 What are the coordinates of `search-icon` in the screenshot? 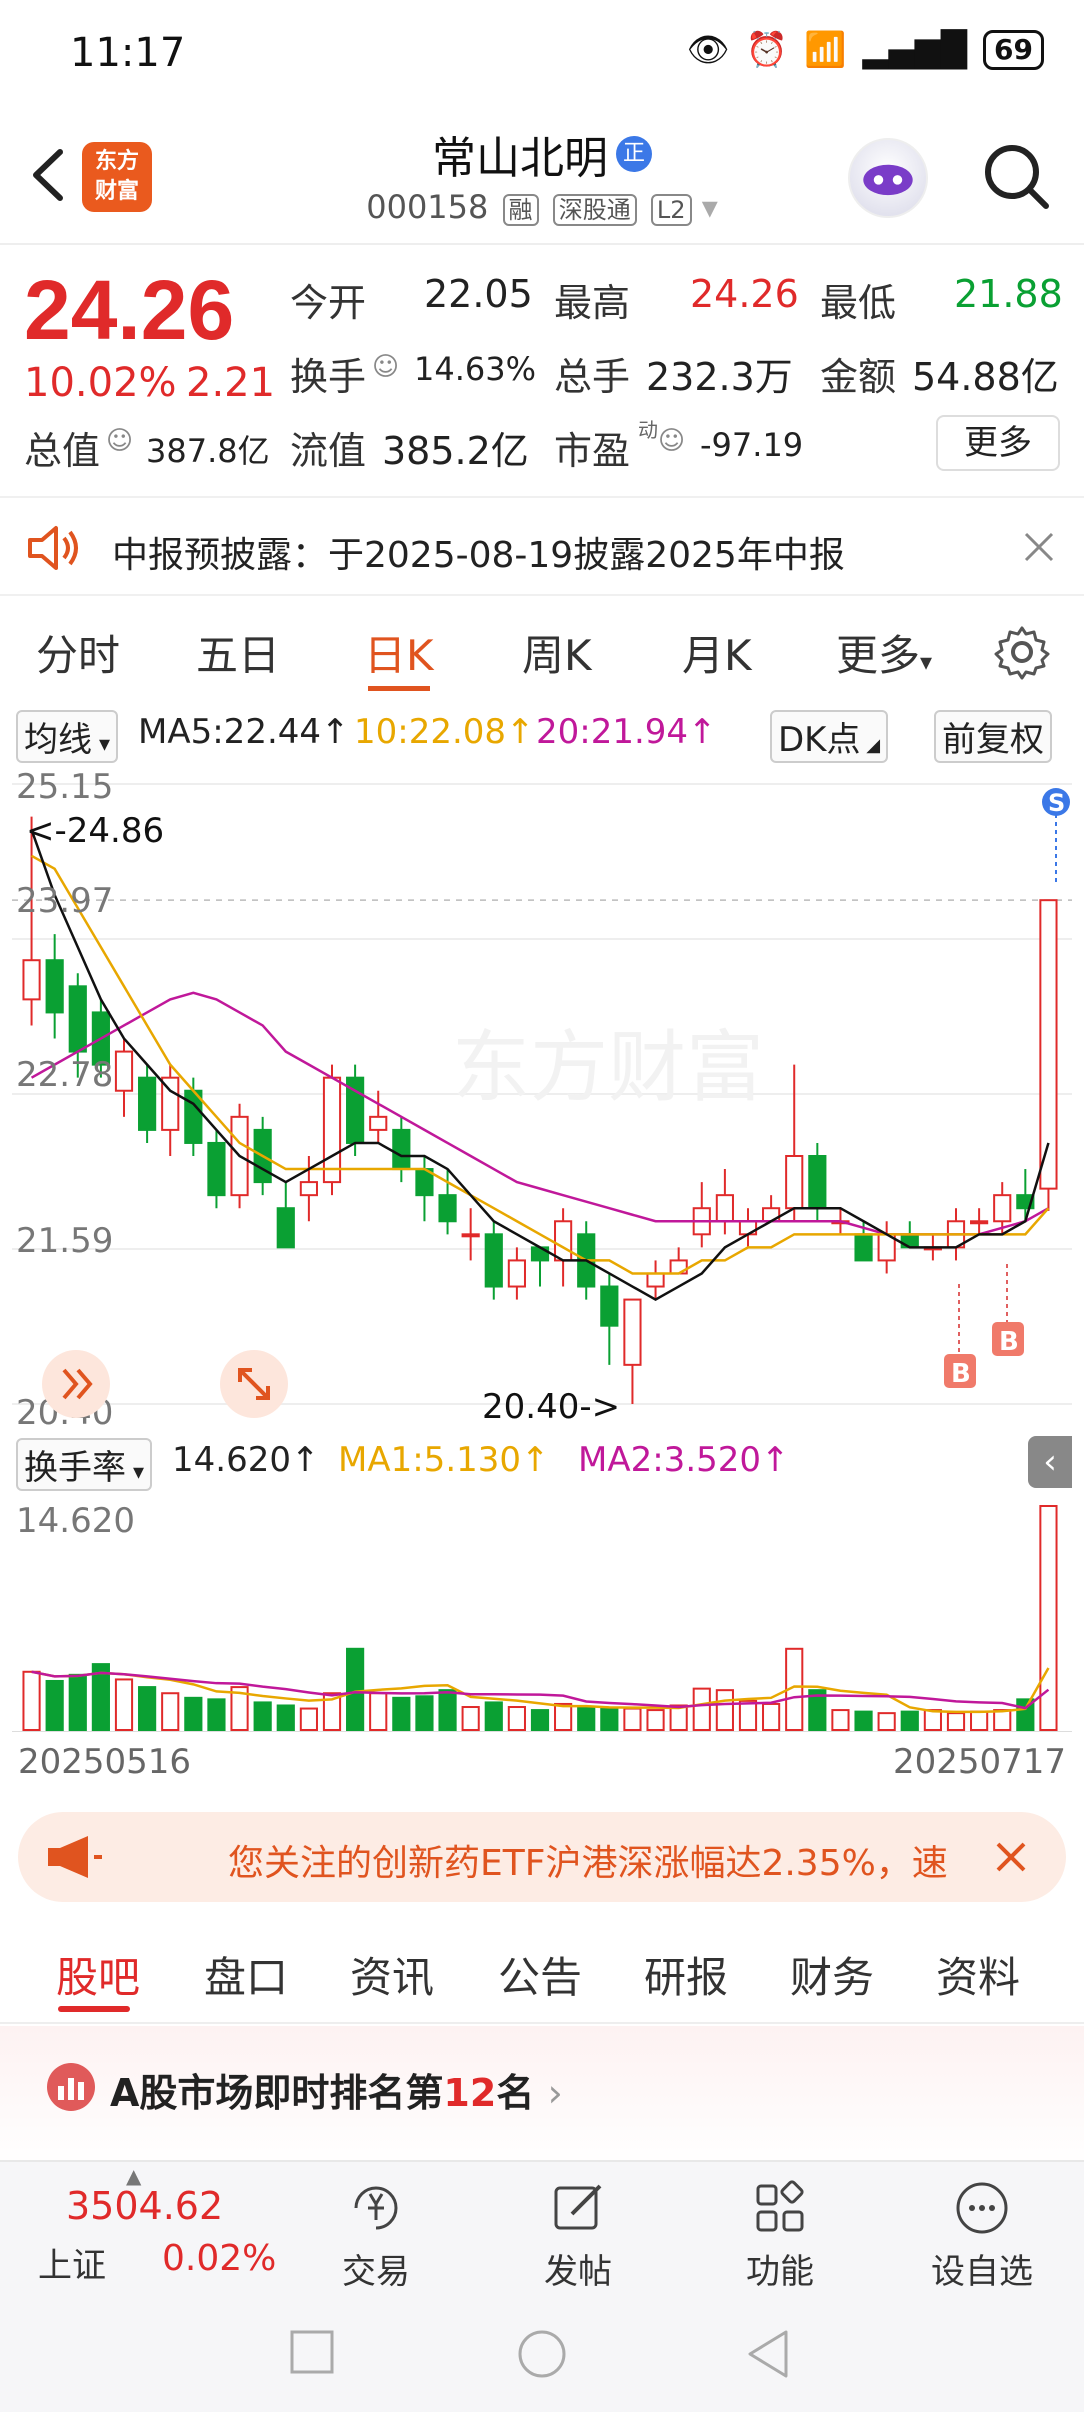 It's located at (1016, 176).